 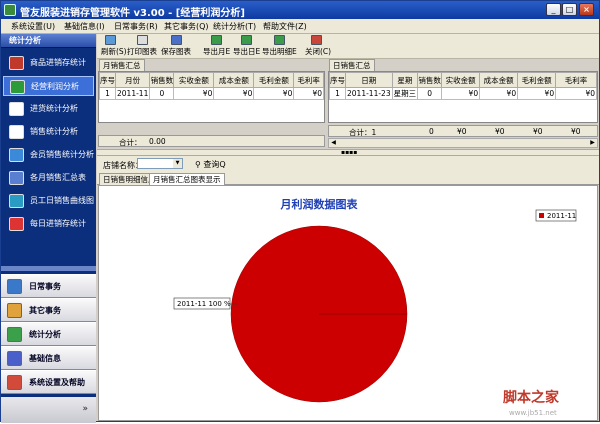 I want to click on sidebar-header: 统计分析, so click(x=48, y=41).